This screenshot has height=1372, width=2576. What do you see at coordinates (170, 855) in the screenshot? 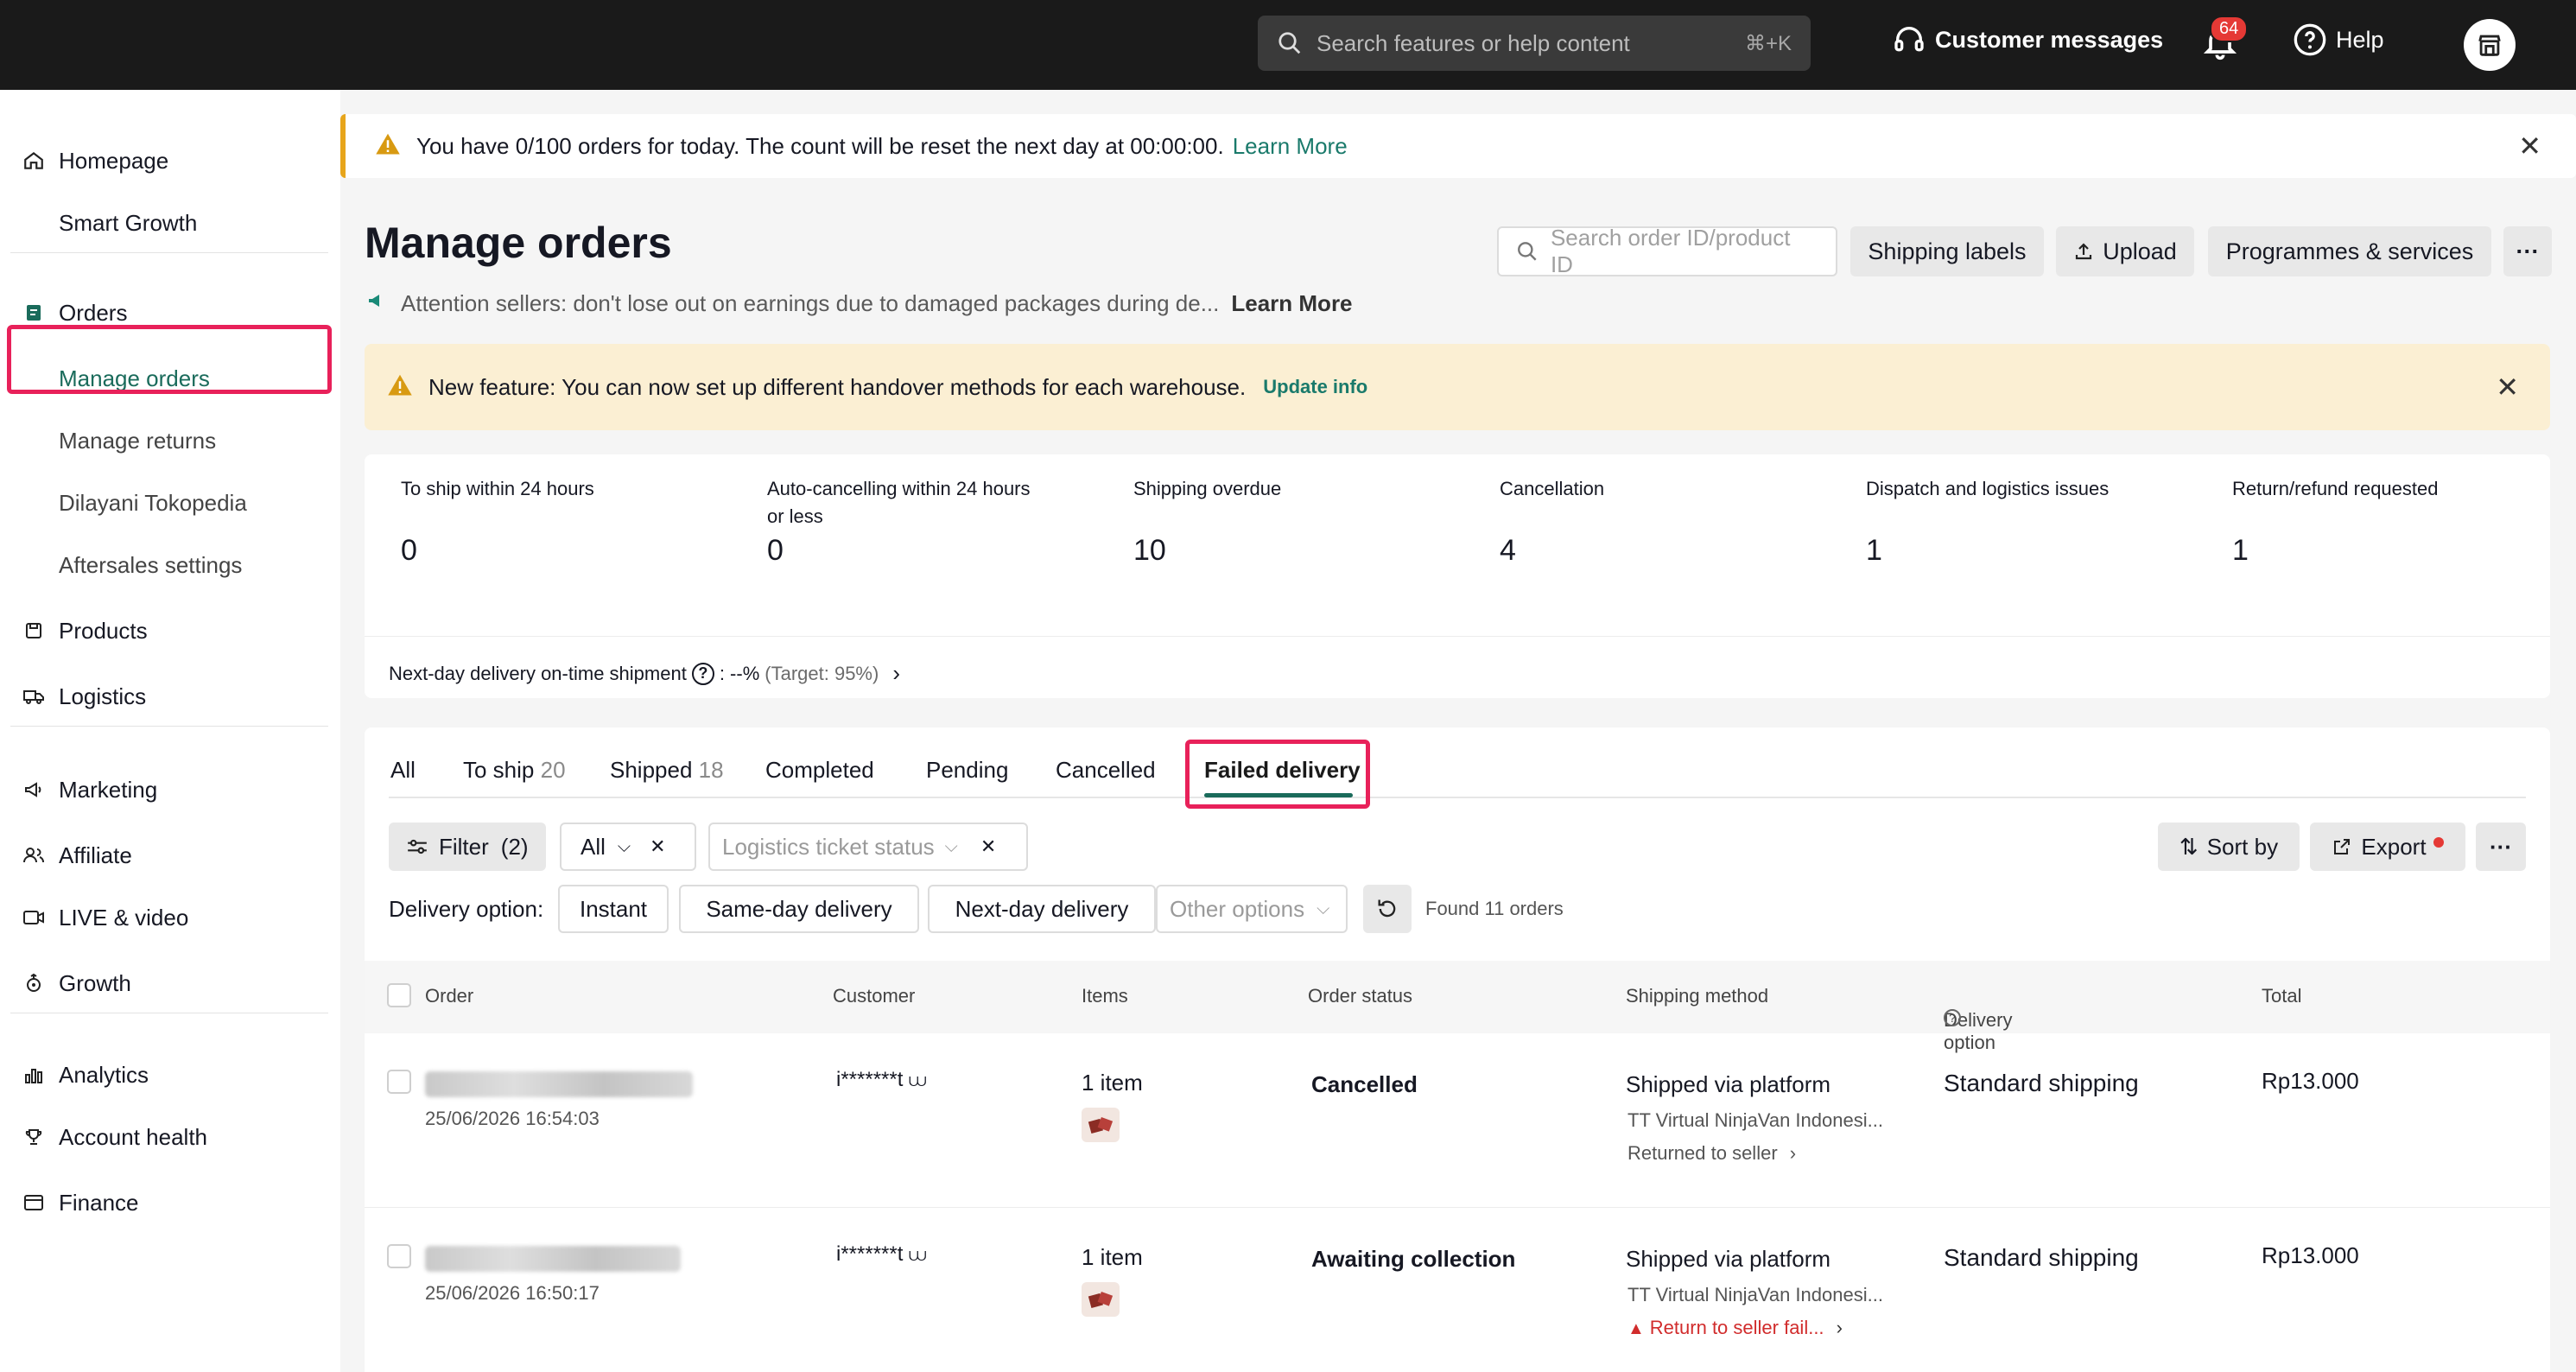
I see `sidebar-item-affiliate: Affiliate` at bounding box center [170, 855].